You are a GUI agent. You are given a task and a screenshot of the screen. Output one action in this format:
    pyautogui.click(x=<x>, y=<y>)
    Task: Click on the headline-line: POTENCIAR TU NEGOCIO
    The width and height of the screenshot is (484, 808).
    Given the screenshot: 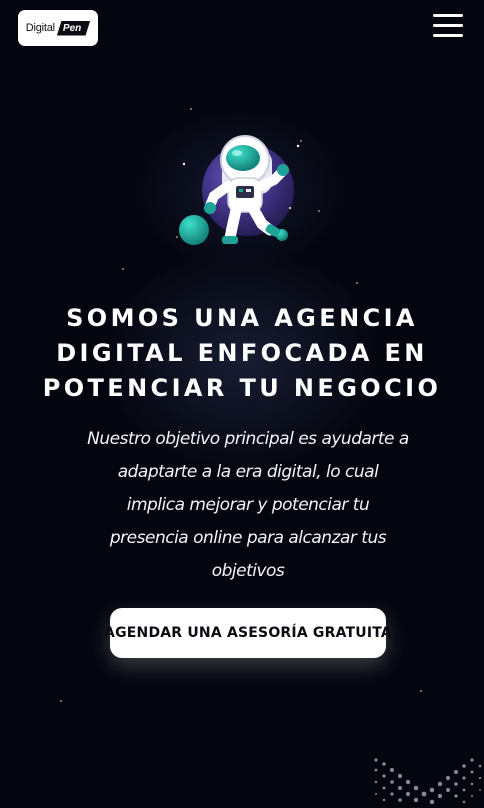 What is the action you would take?
    pyautogui.click(x=242, y=388)
    